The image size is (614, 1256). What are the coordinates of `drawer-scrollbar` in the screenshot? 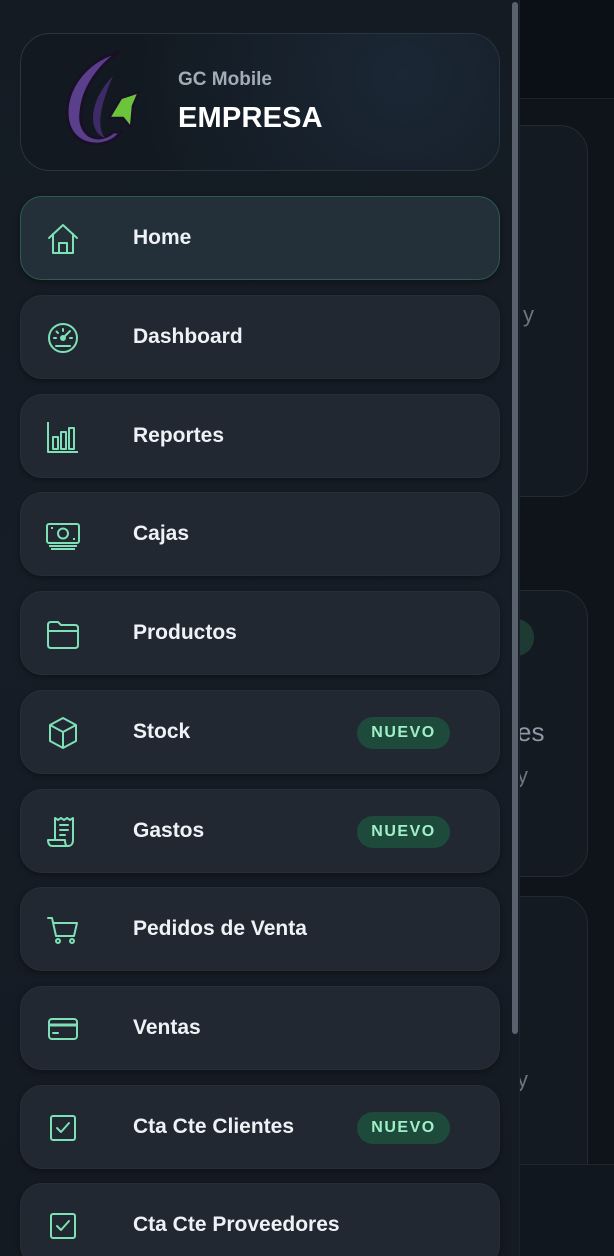 It's located at (515, 628).